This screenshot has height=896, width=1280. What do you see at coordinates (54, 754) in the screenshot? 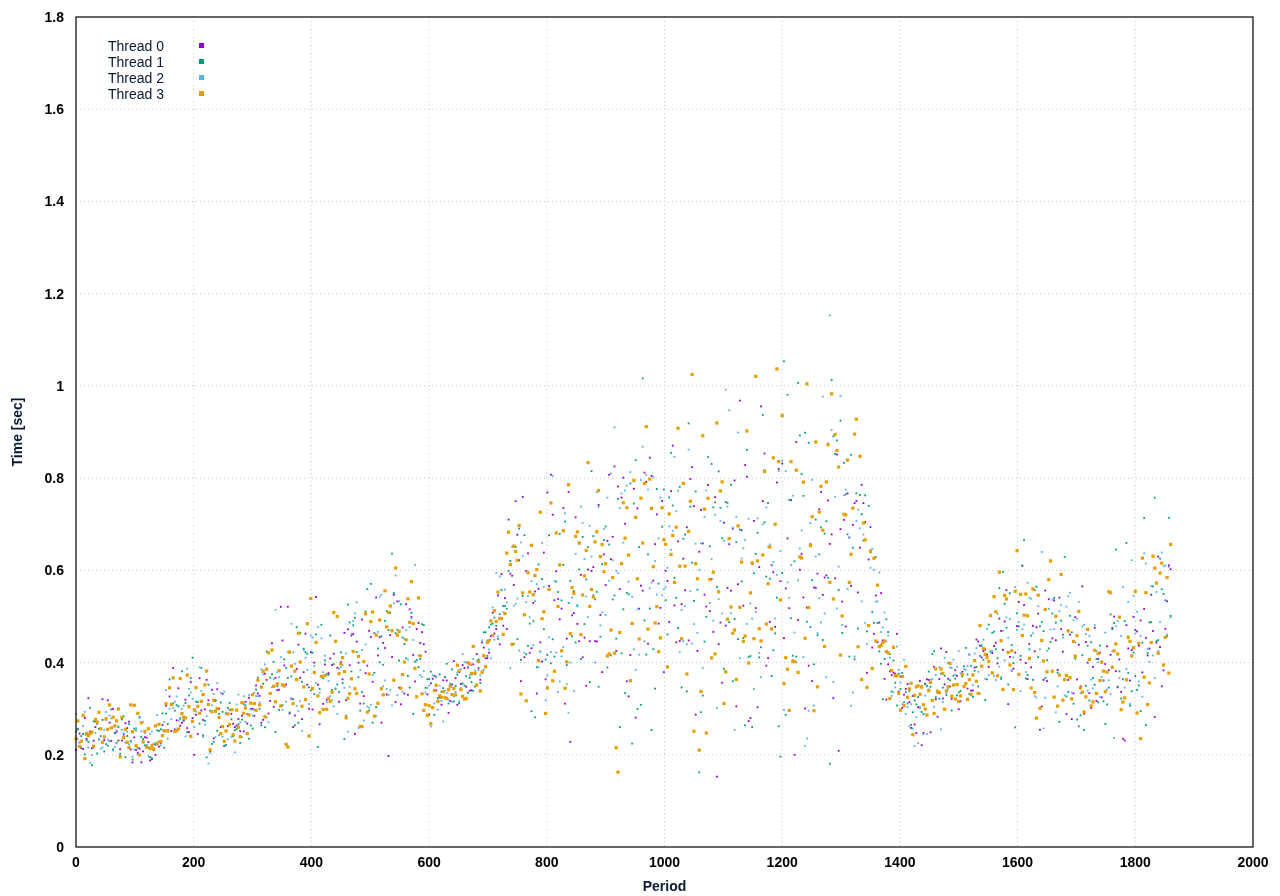
I see `y-tick-label: 0.2` at bounding box center [54, 754].